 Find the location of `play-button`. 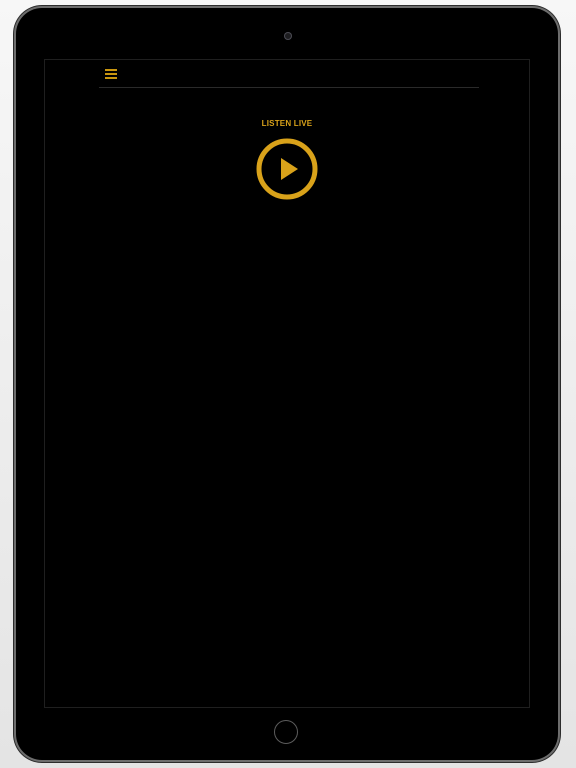

play-button is located at coordinates (287, 169).